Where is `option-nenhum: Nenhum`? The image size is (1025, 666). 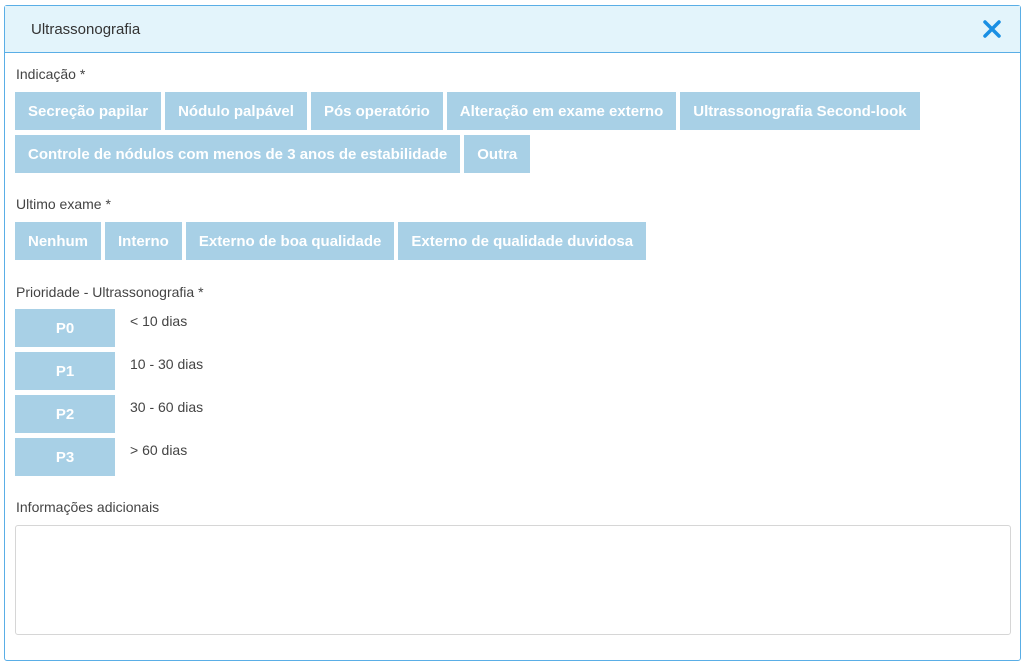 option-nenhum: Nenhum is located at coordinates (58, 241).